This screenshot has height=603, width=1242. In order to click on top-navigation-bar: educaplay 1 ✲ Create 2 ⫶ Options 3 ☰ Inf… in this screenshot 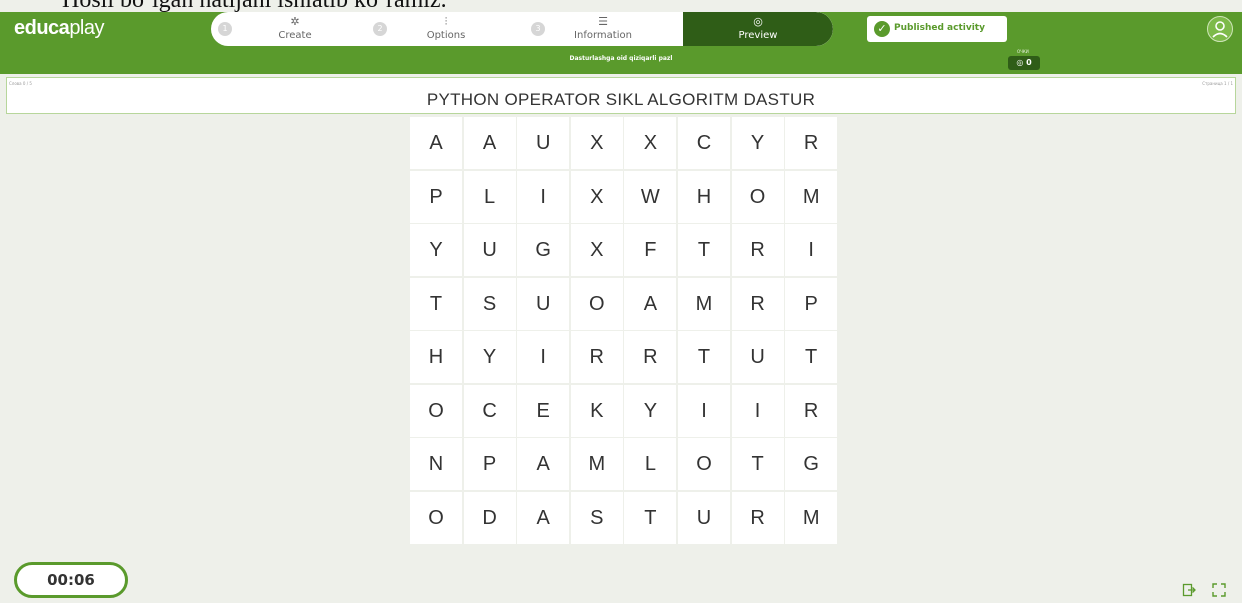, I will do `click(621, 29)`.